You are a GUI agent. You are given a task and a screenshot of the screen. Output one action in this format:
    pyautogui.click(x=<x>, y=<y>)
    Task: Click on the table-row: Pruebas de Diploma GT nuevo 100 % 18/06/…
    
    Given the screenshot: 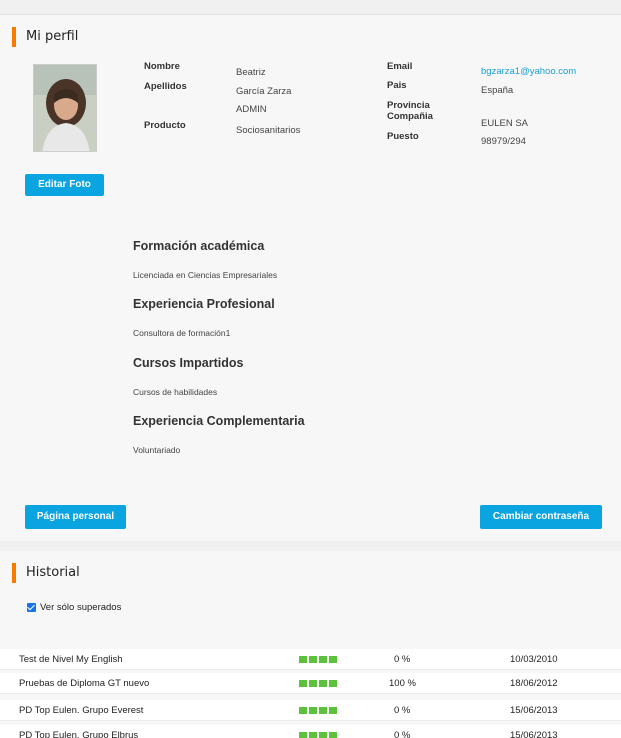 What is the action you would take?
    pyautogui.click(x=310, y=683)
    